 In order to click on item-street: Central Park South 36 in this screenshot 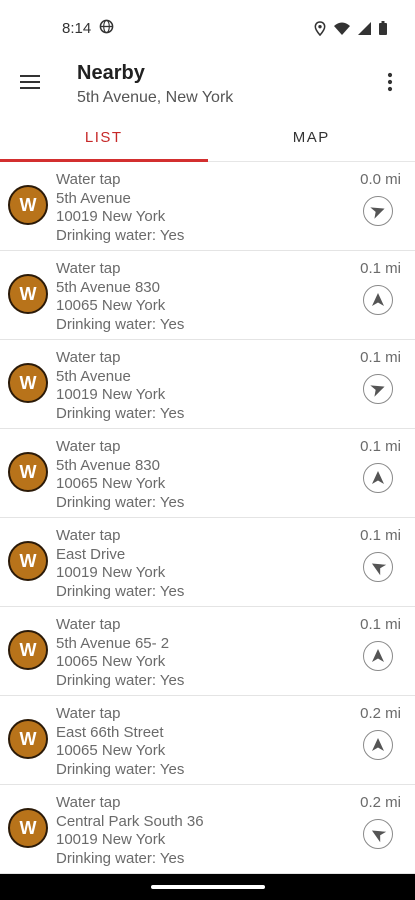, I will do `click(130, 821)`.